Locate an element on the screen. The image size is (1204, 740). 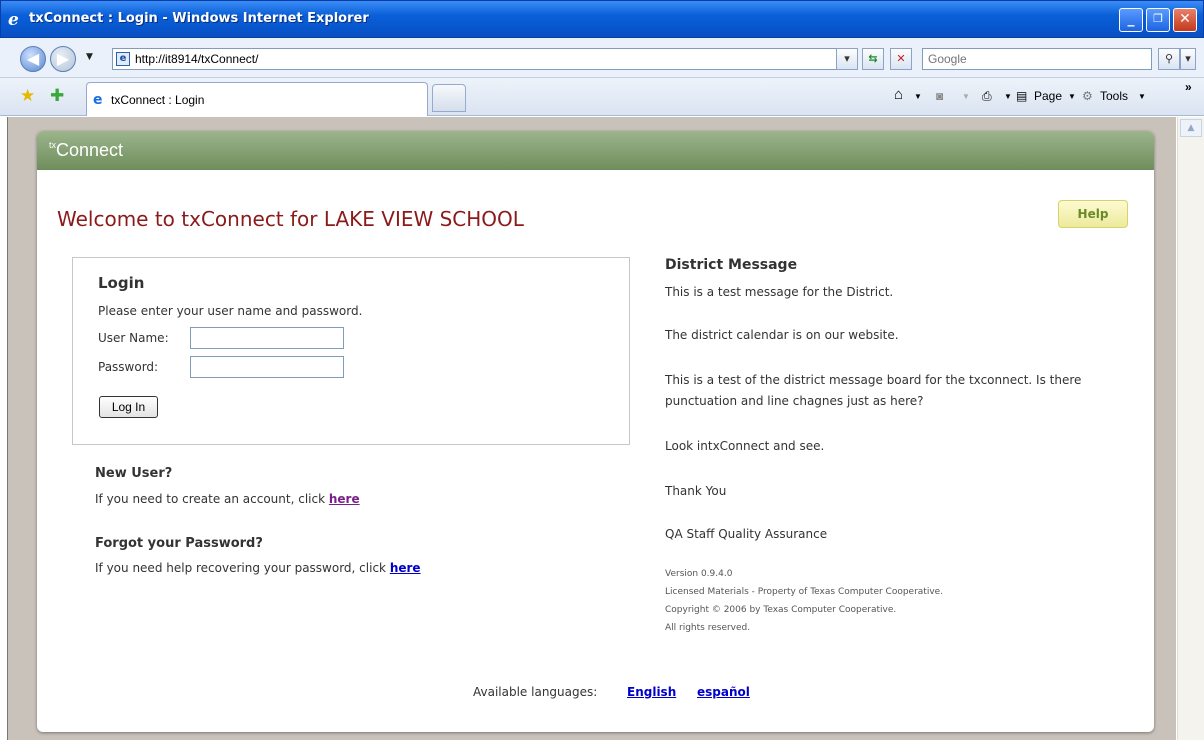
back-button: ◀ is located at coordinates (33, 59).